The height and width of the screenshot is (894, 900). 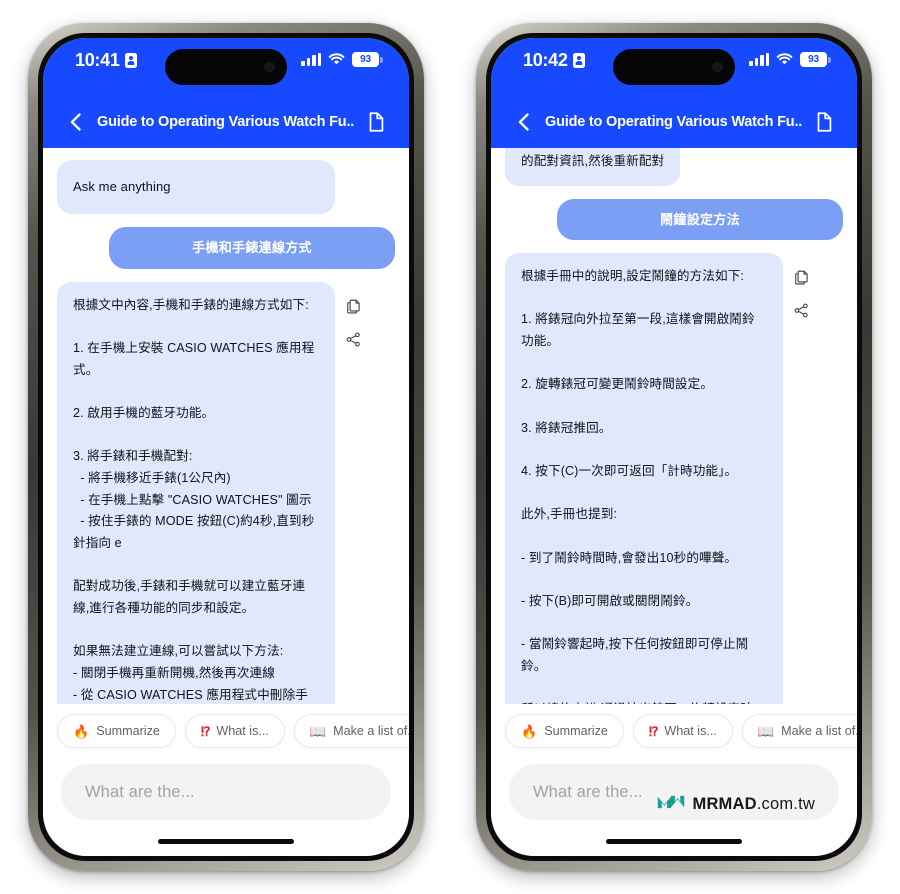 What do you see at coordinates (671, 804) in the screenshot?
I see `mrmad-logo-icon` at bounding box center [671, 804].